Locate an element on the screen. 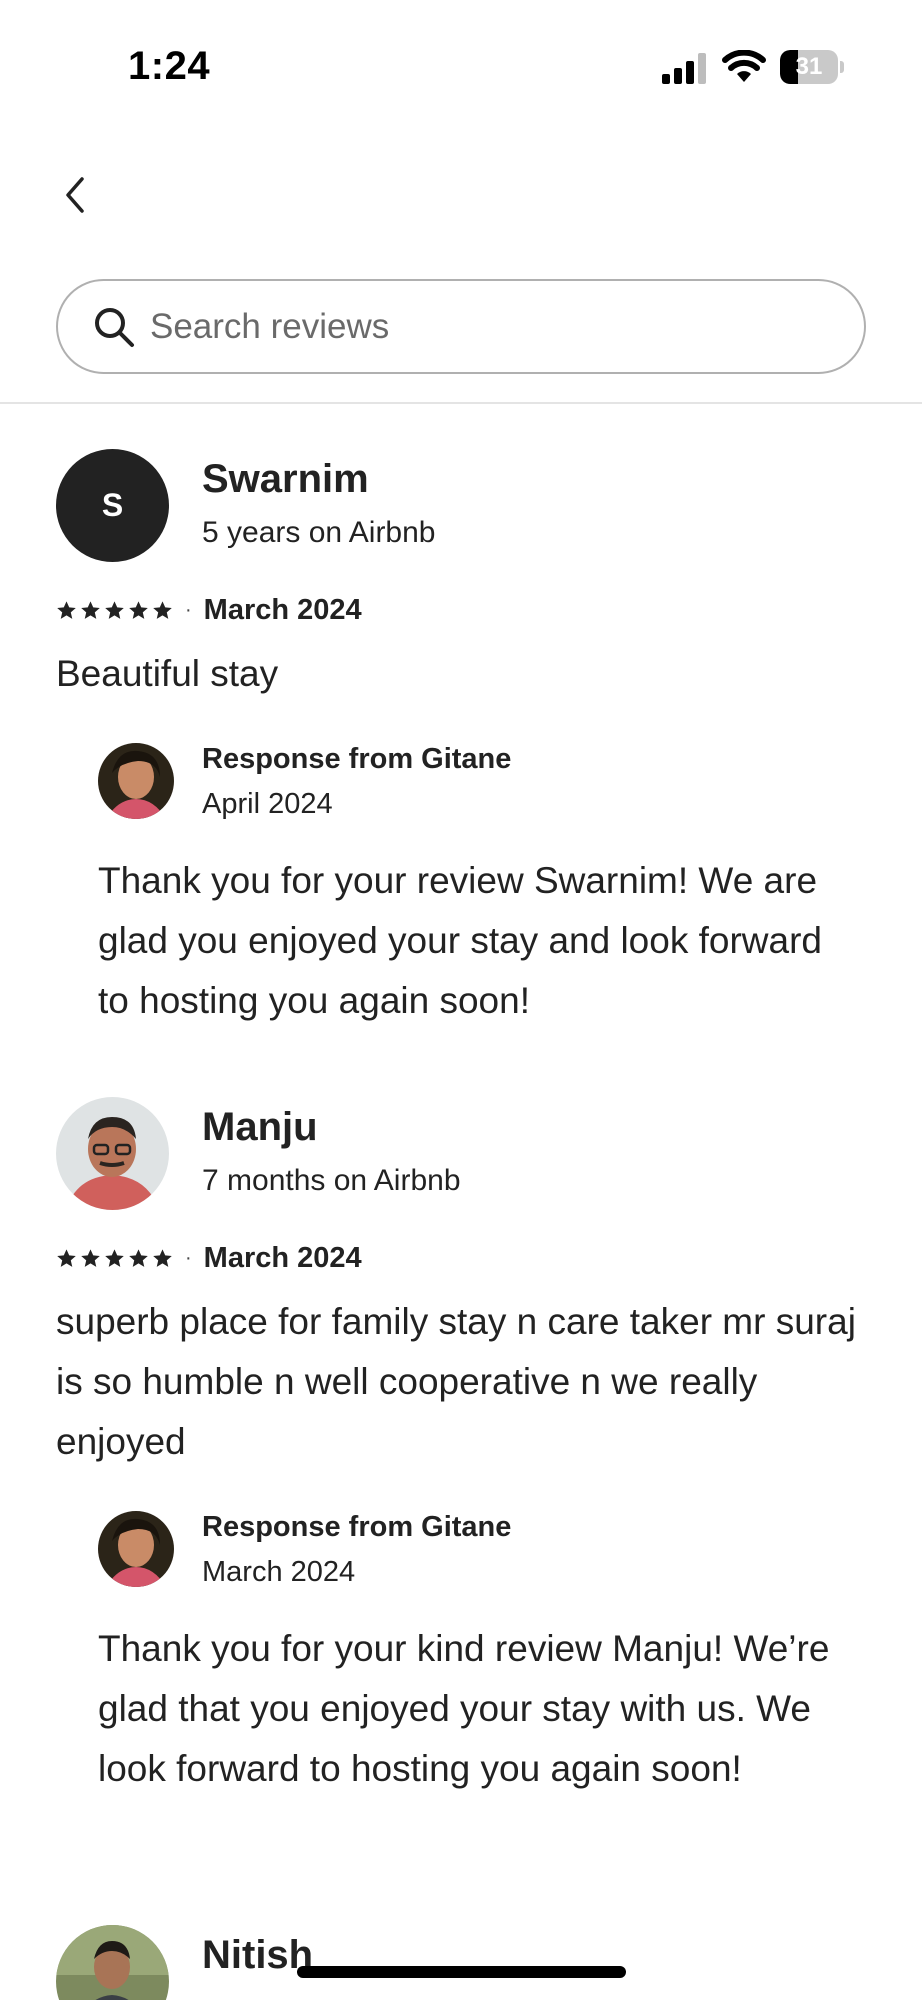 This screenshot has width=922, height=2000. wifi-icon is located at coordinates (744, 66).